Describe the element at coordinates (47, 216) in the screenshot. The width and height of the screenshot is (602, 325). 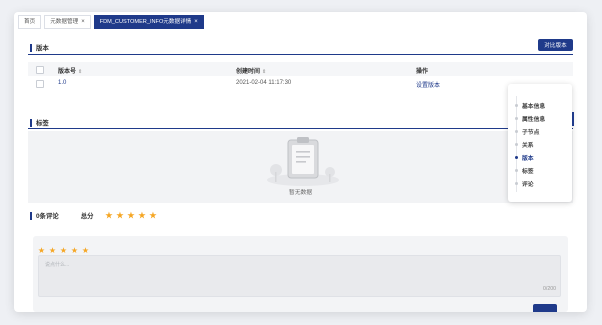
I see `comment-count: 0条评论` at that location.